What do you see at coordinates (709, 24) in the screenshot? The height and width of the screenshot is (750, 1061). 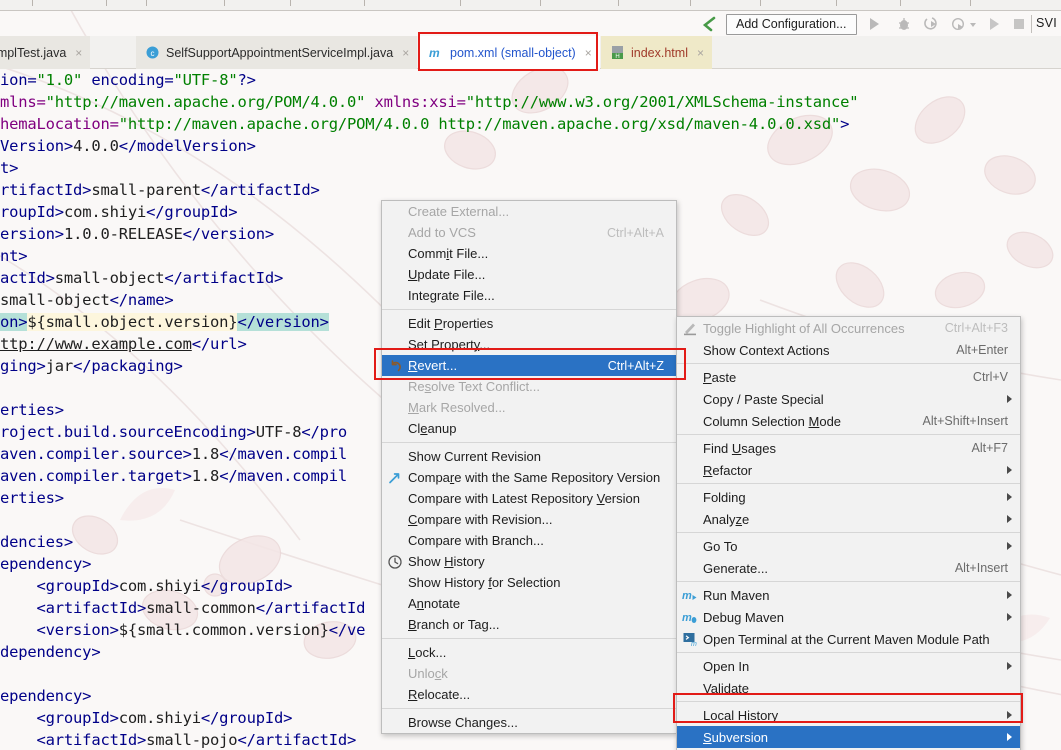 I see `back-arrow-icon` at bounding box center [709, 24].